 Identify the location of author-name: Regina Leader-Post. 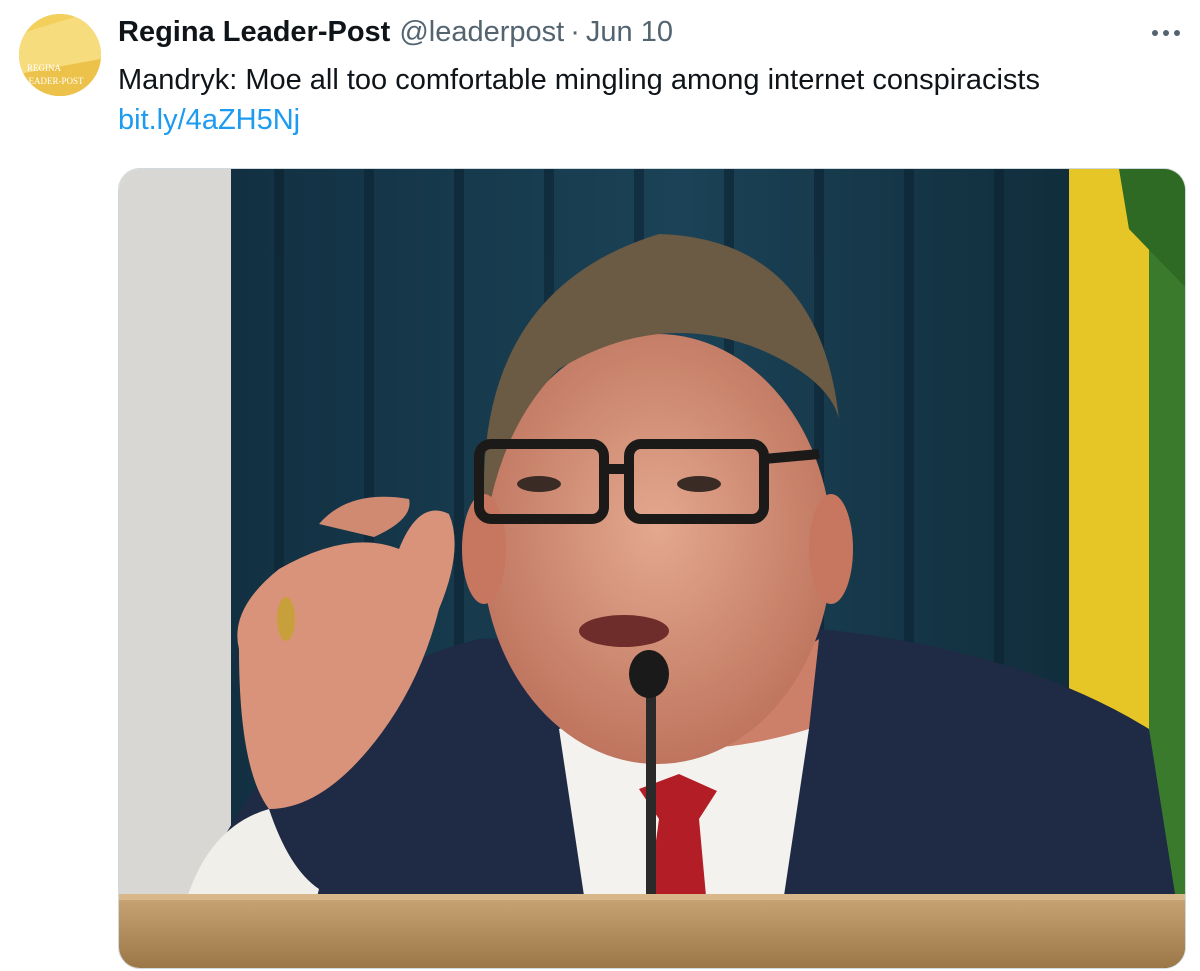
(254, 32).